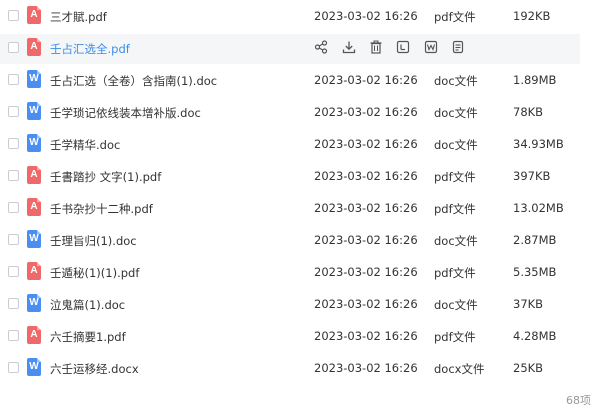 This screenshot has height=410, width=600. What do you see at coordinates (94, 369) in the screenshot?
I see `file-name: 六壬运移经.docx` at bounding box center [94, 369].